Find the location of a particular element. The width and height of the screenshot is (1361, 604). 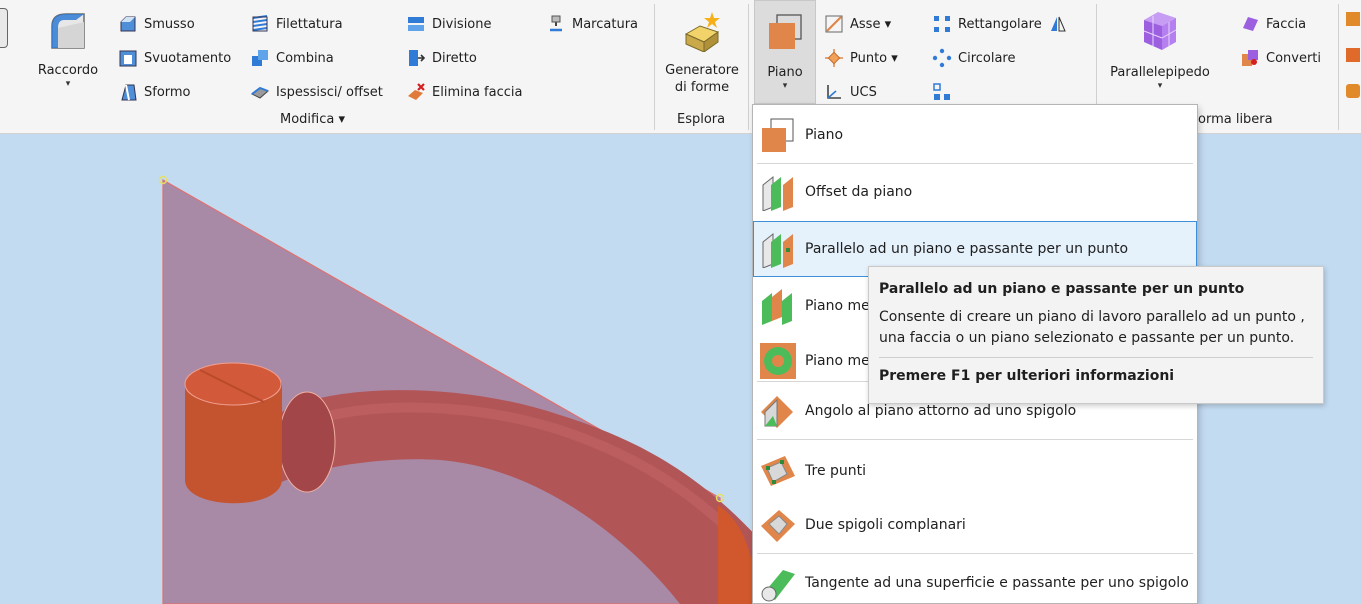

marcatura-button: Marcatura is located at coordinates (592, 24).